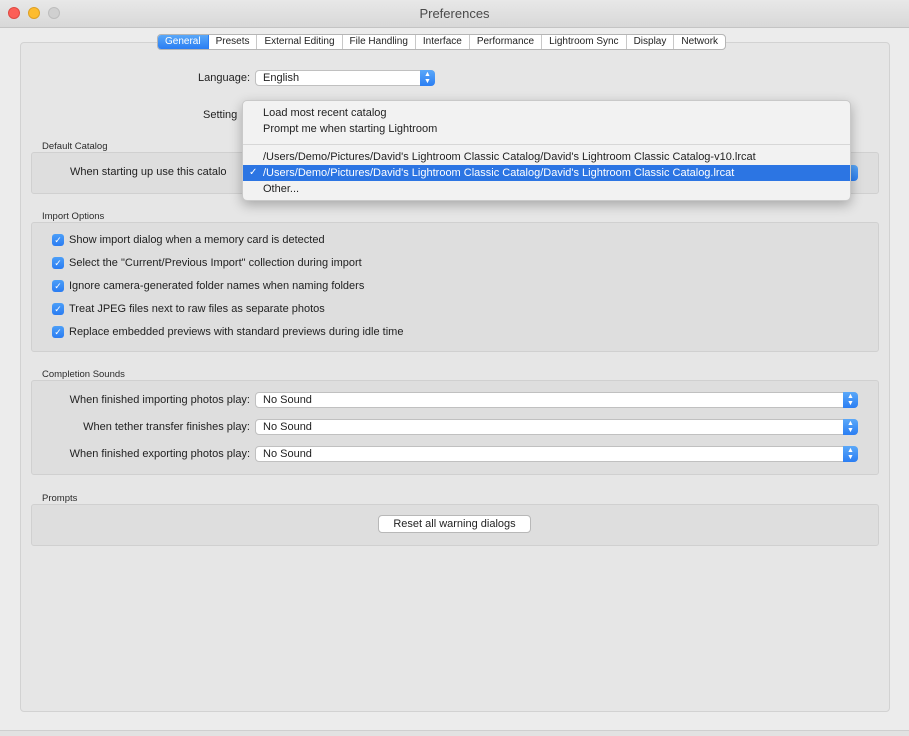  Describe the element at coordinates (546, 129) in the screenshot. I see `dropdown-item-prompt: Prompt me when starting Lightroom` at that location.